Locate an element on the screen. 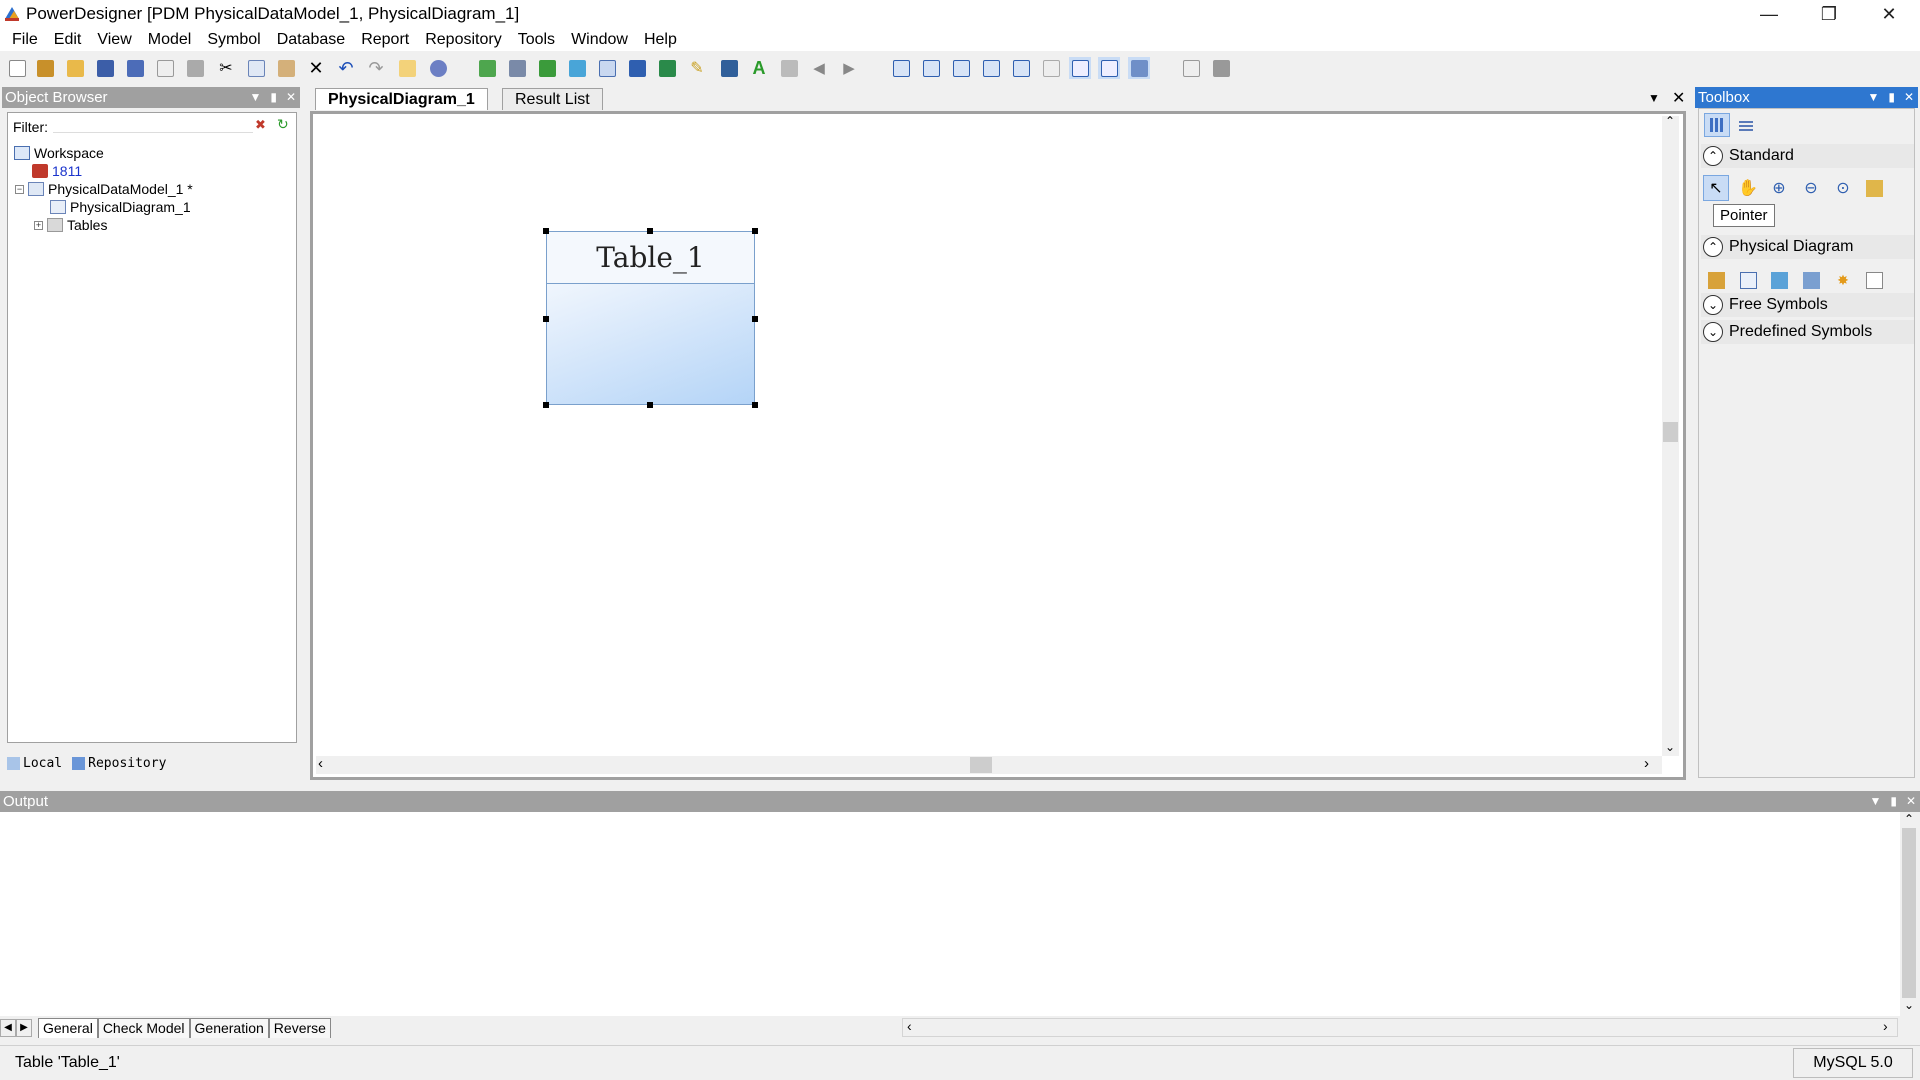  tree-workspace: Workspace is located at coordinates (59, 153).